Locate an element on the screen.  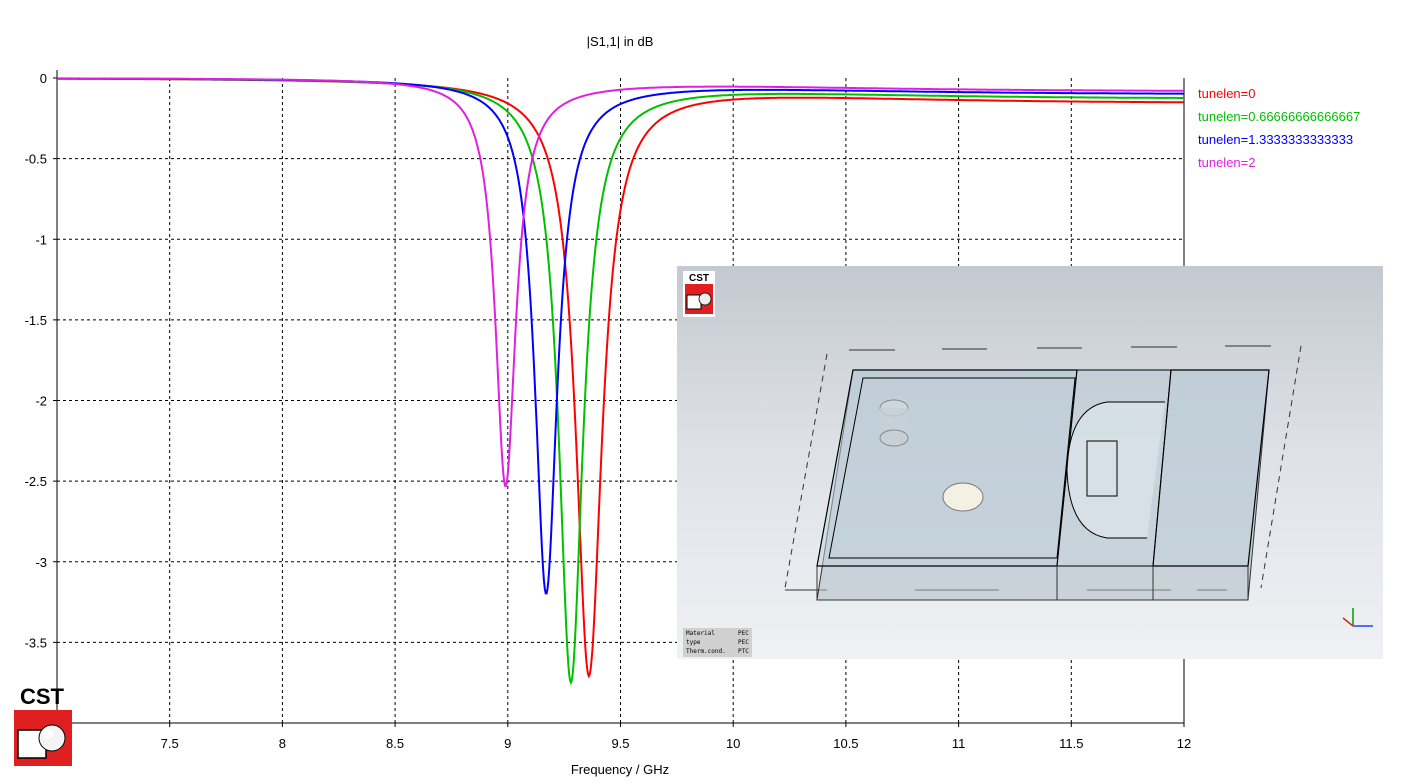
legend-entry-0: tunelen=0 is located at coordinates (1226, 93).